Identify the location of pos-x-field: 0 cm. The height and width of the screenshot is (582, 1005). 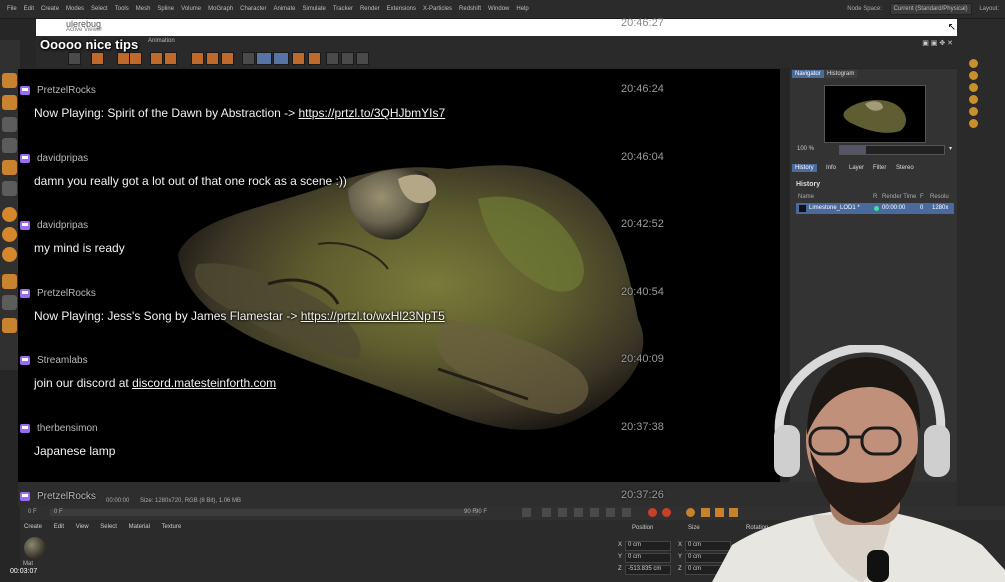
(648, 546).